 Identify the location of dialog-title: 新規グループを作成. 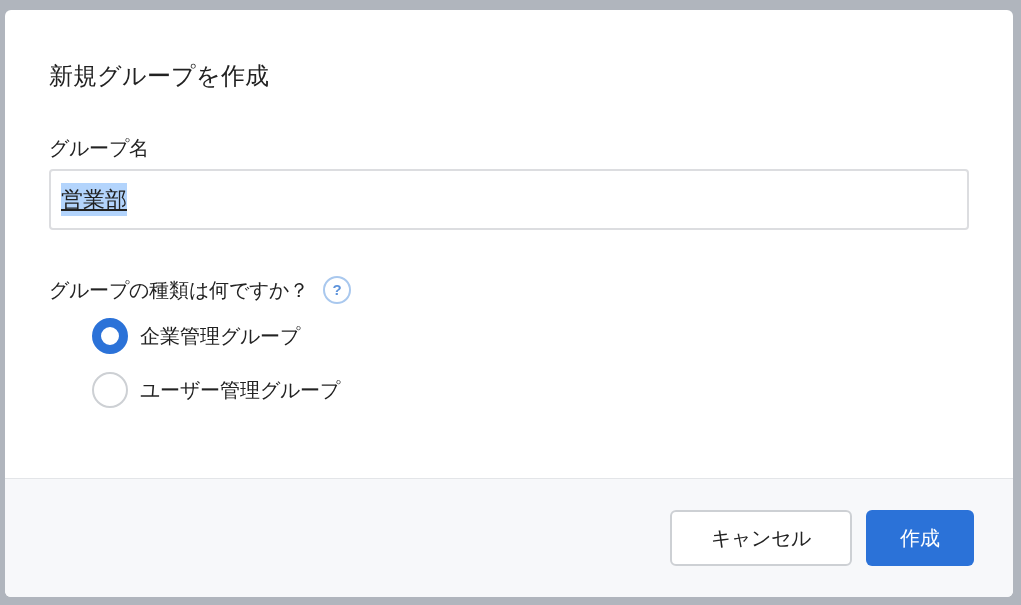
(159, 76).